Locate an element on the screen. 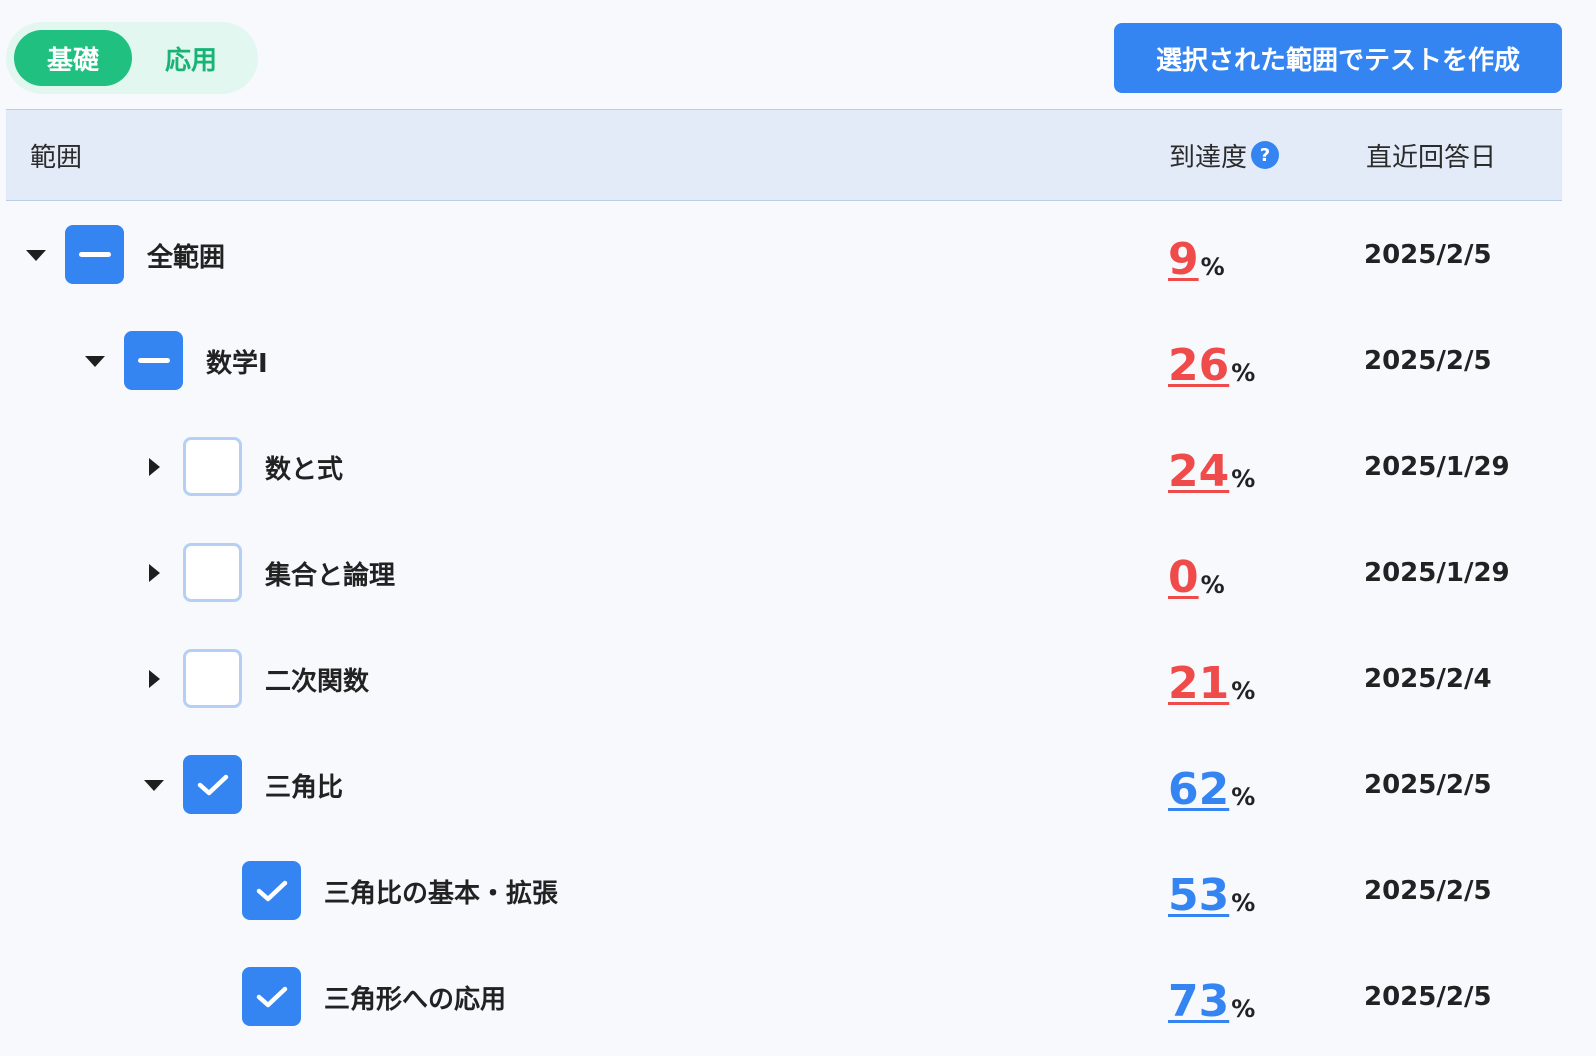 The height and width of the screenshot is (1056, 1596). progress-value: 0% is located at coordinates (1196, 573).